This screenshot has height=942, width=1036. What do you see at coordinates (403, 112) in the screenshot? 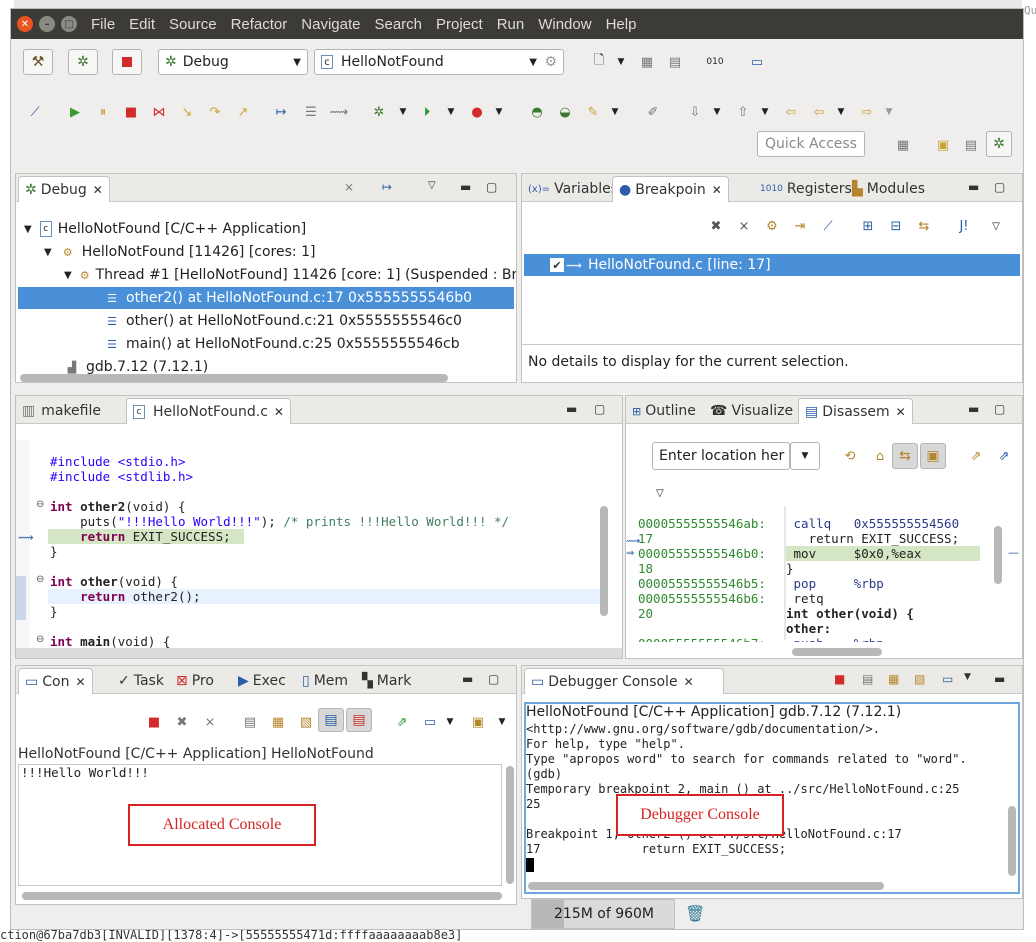
I see `debug-dropdown-icon: ▼` at bounding box center [403, 112].